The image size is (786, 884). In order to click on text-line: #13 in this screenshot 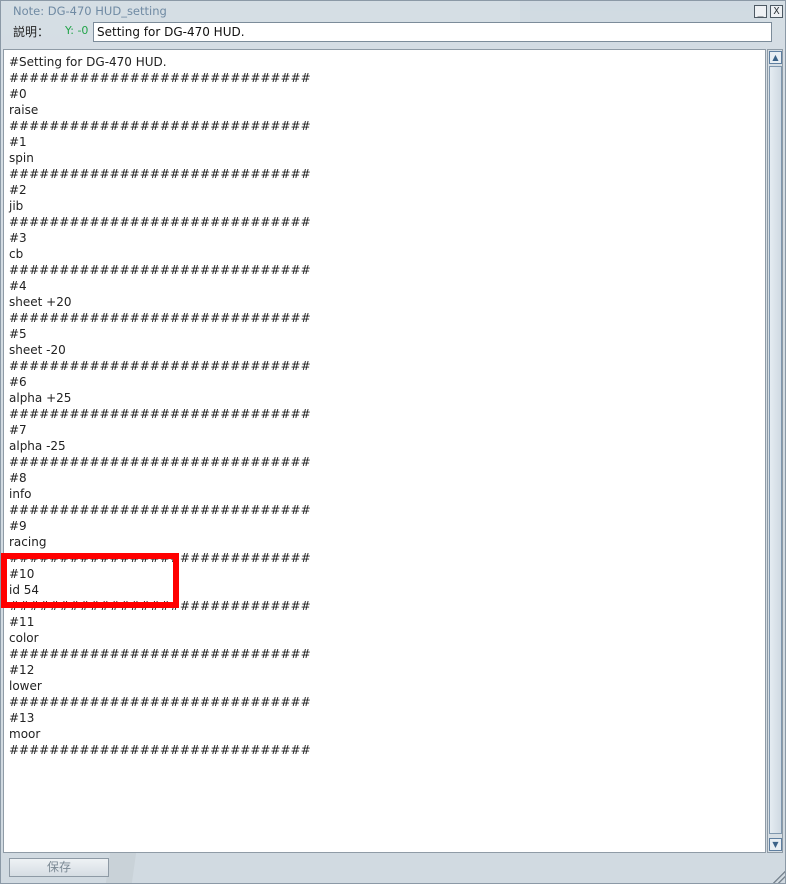, I will do `click(22, 718)`.